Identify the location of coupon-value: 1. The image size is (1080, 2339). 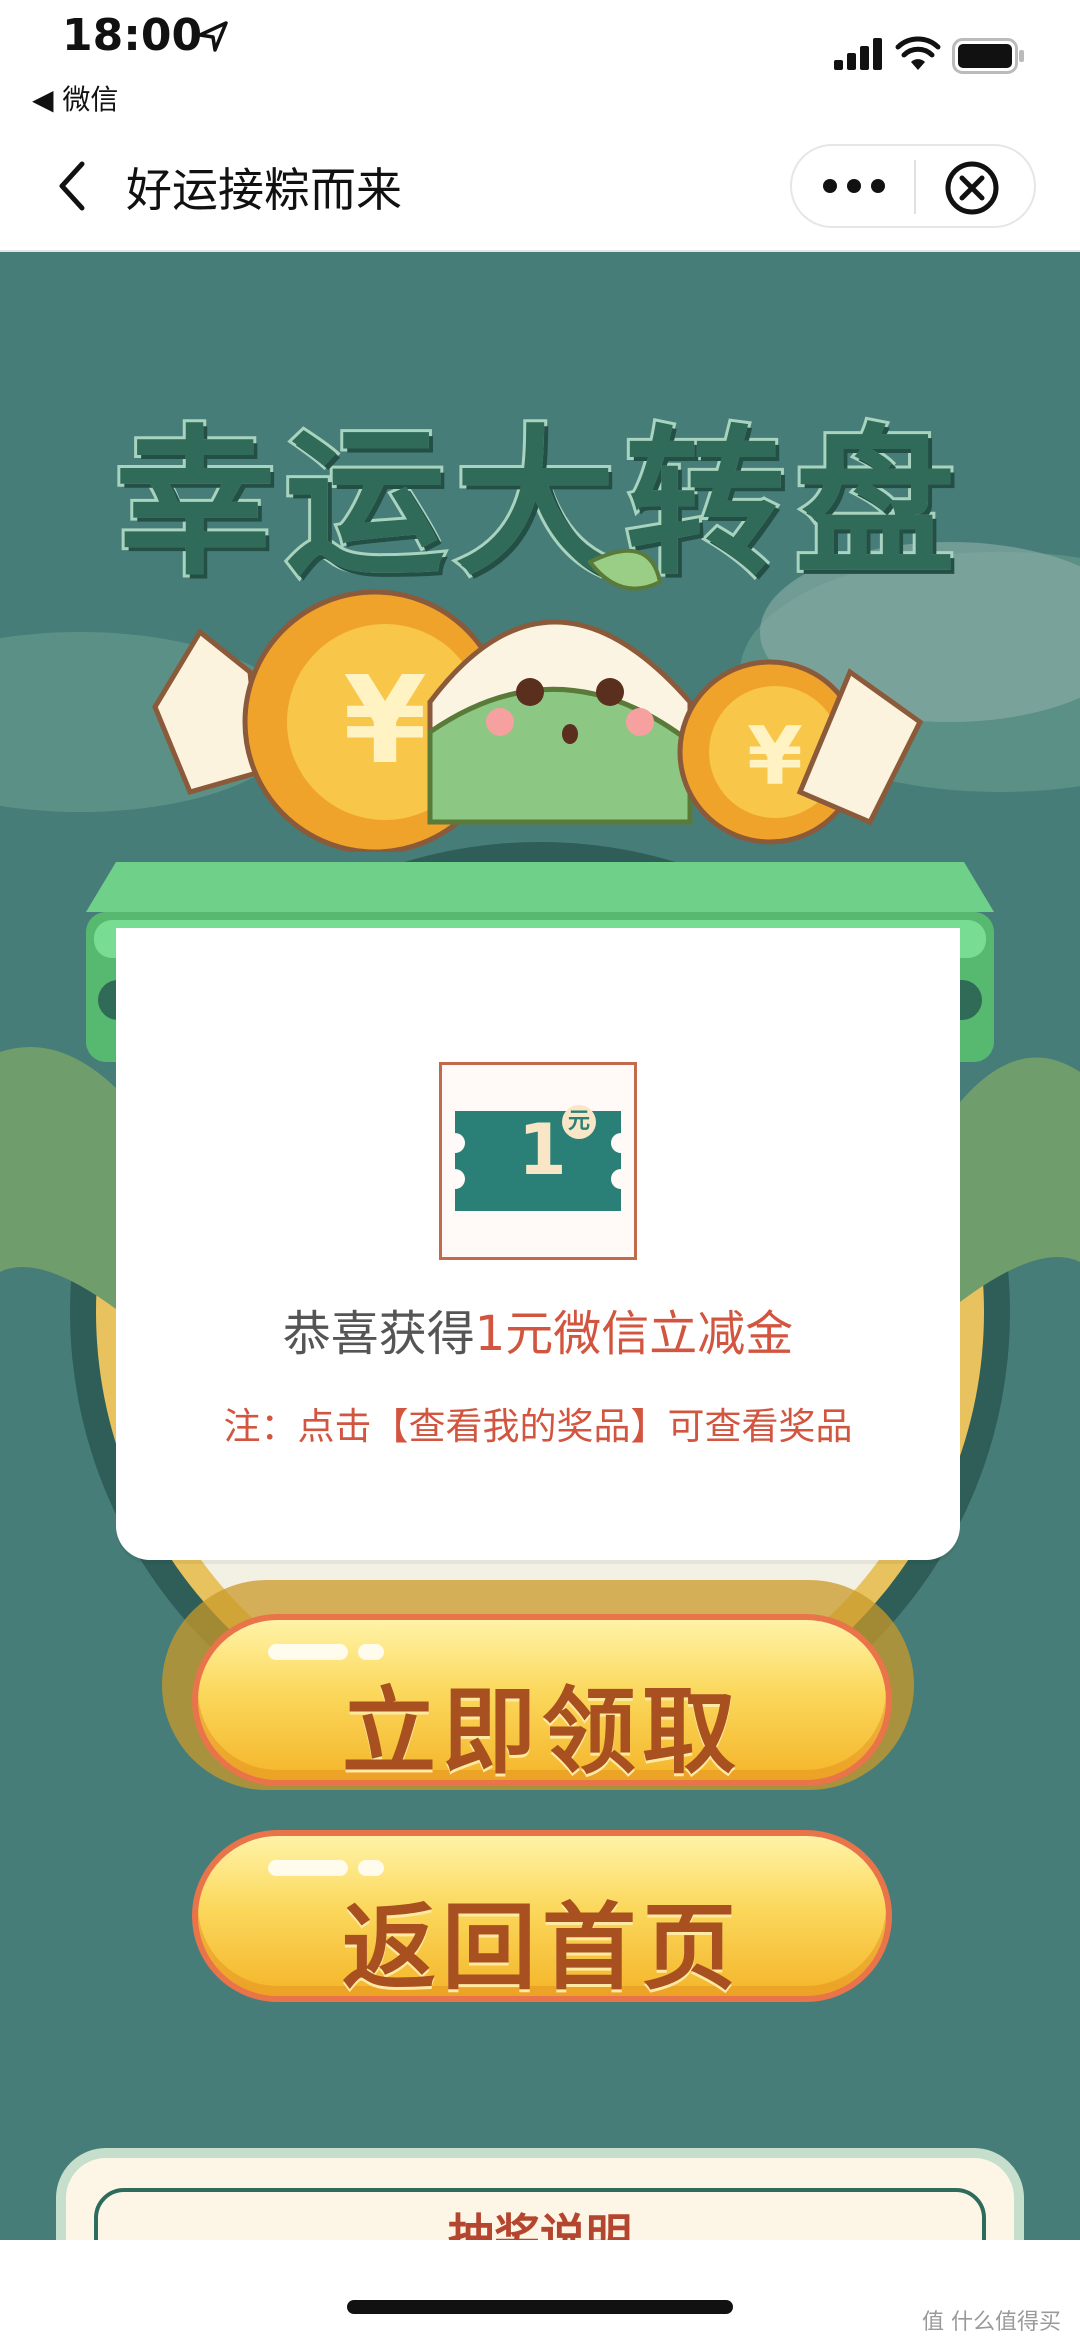
(542, 1150).